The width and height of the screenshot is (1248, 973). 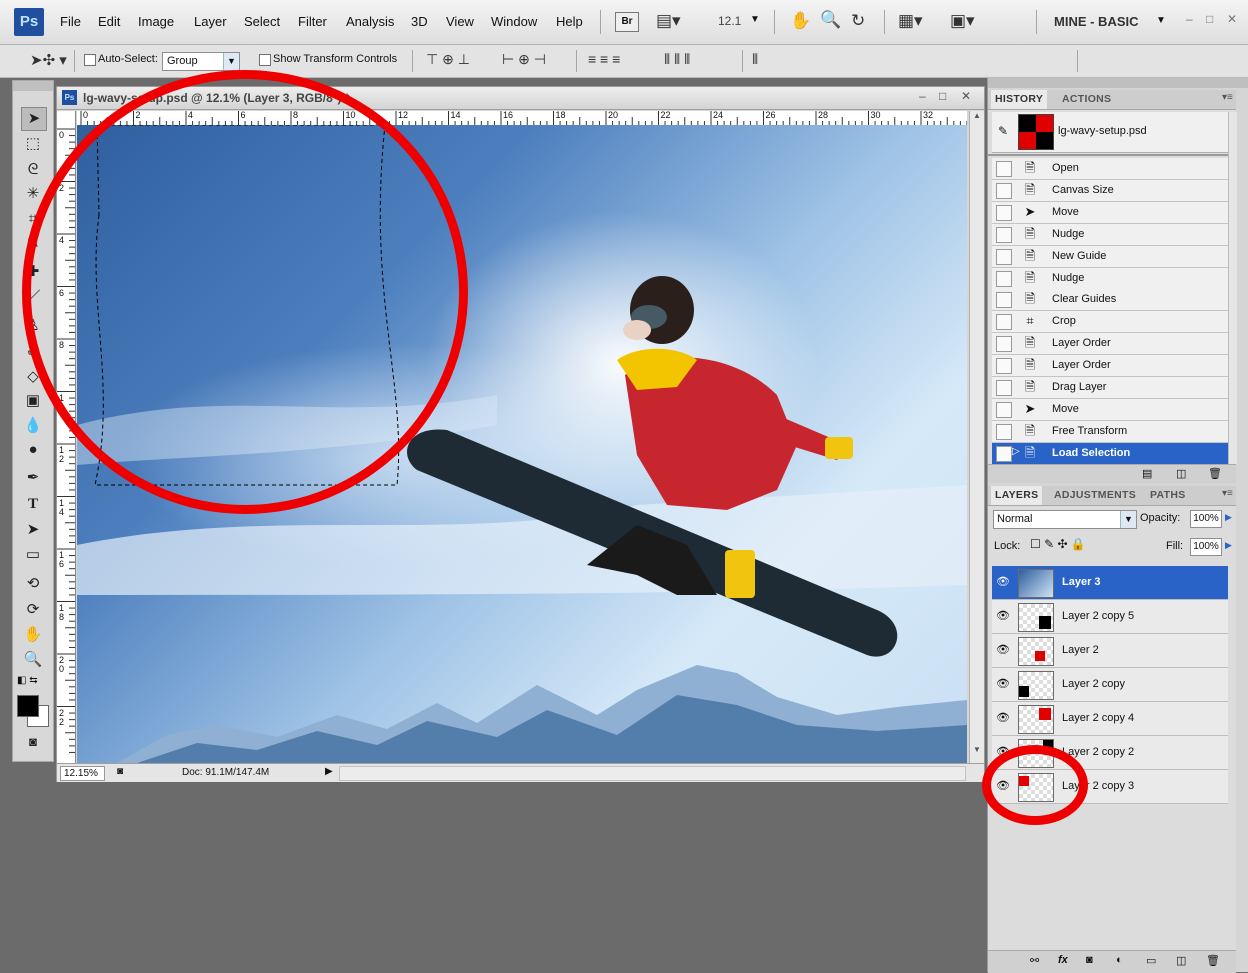 What do you see at coordinates (668, 21) in the screenshot?
I see `screen-mode-icon: ▤▾` at bounding box center [668, 21].